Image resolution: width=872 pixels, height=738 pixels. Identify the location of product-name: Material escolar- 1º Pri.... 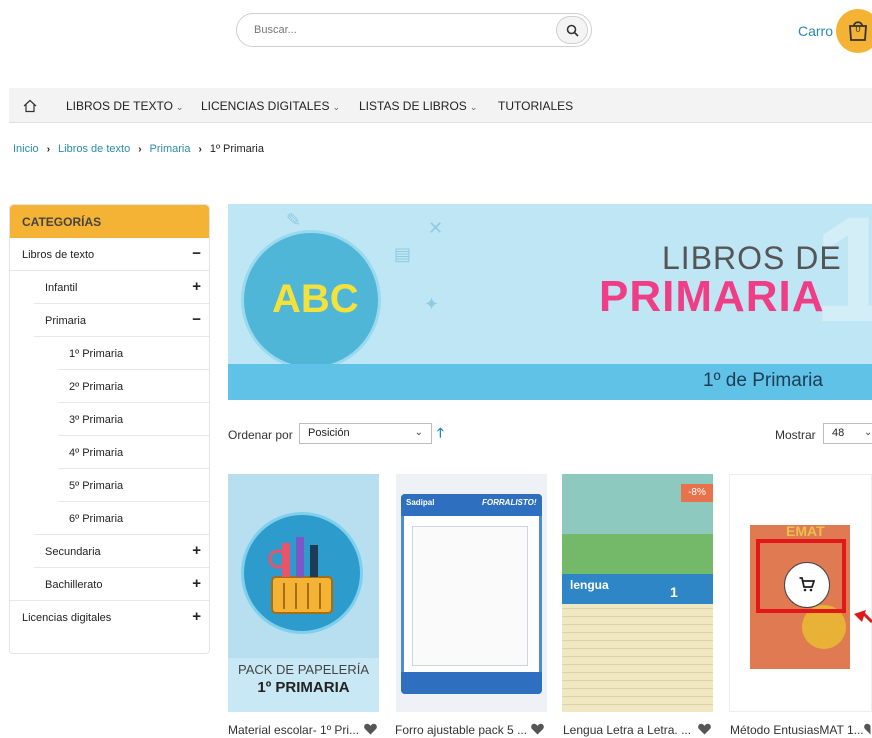
(293, 730).